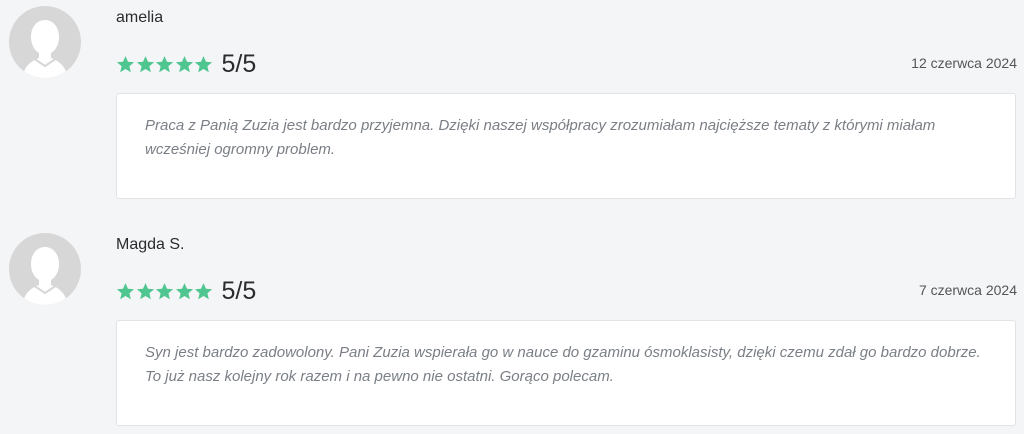  I want to click on review-date: 7 czerwca 2024, so click(967, 290).